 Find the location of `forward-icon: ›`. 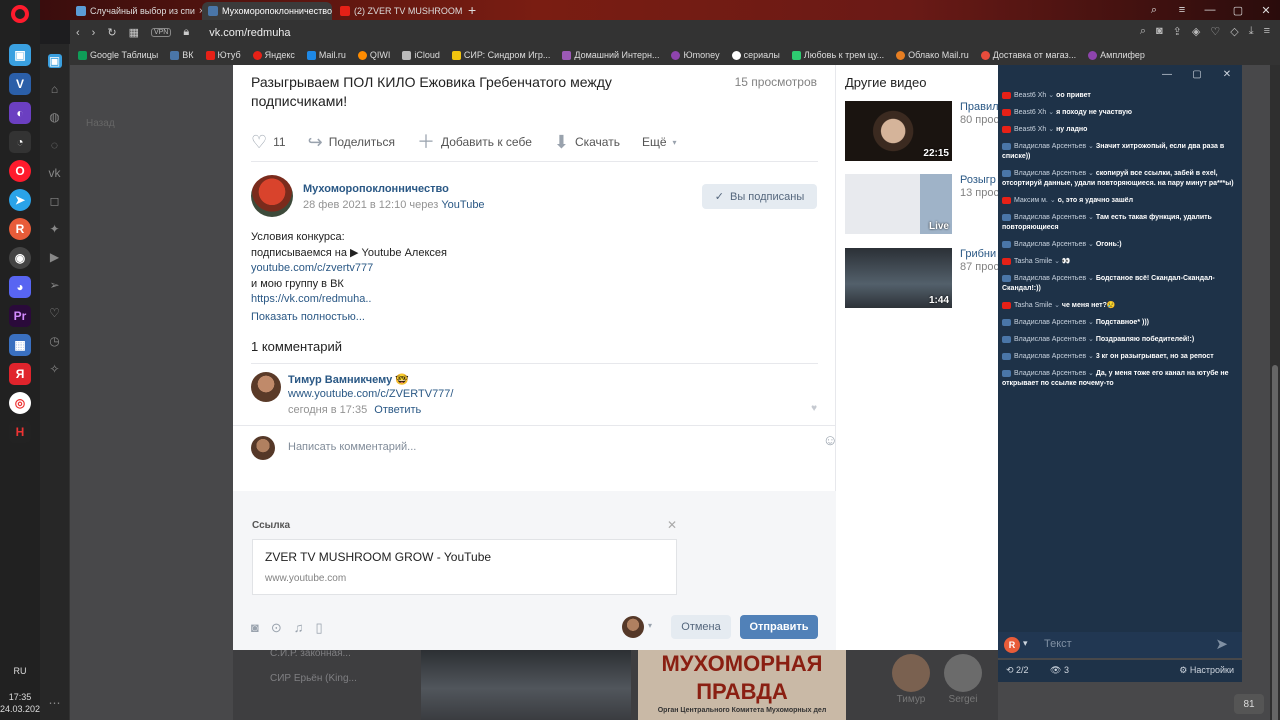

forward-icon: › is located at coordinates (94, 33).